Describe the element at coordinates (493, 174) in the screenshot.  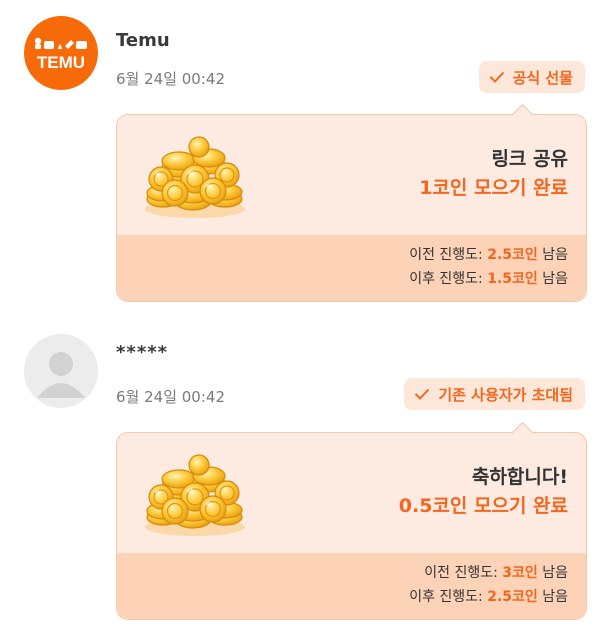
I see `card-headline: 링크 공유 1코인 모으기 완료` at that location.